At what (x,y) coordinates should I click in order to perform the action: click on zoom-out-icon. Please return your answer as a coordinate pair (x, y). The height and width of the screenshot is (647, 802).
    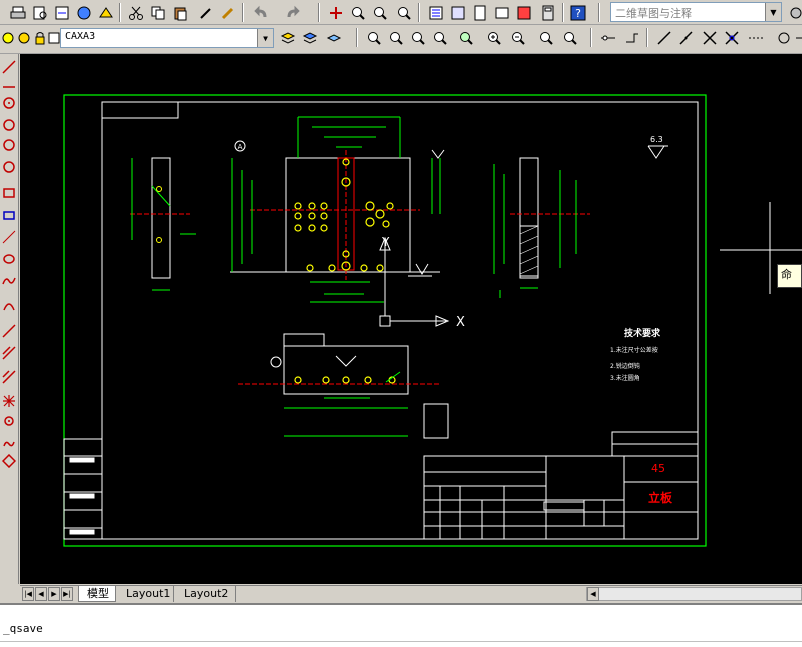
    Looking at the image, I should click on (518, 37).